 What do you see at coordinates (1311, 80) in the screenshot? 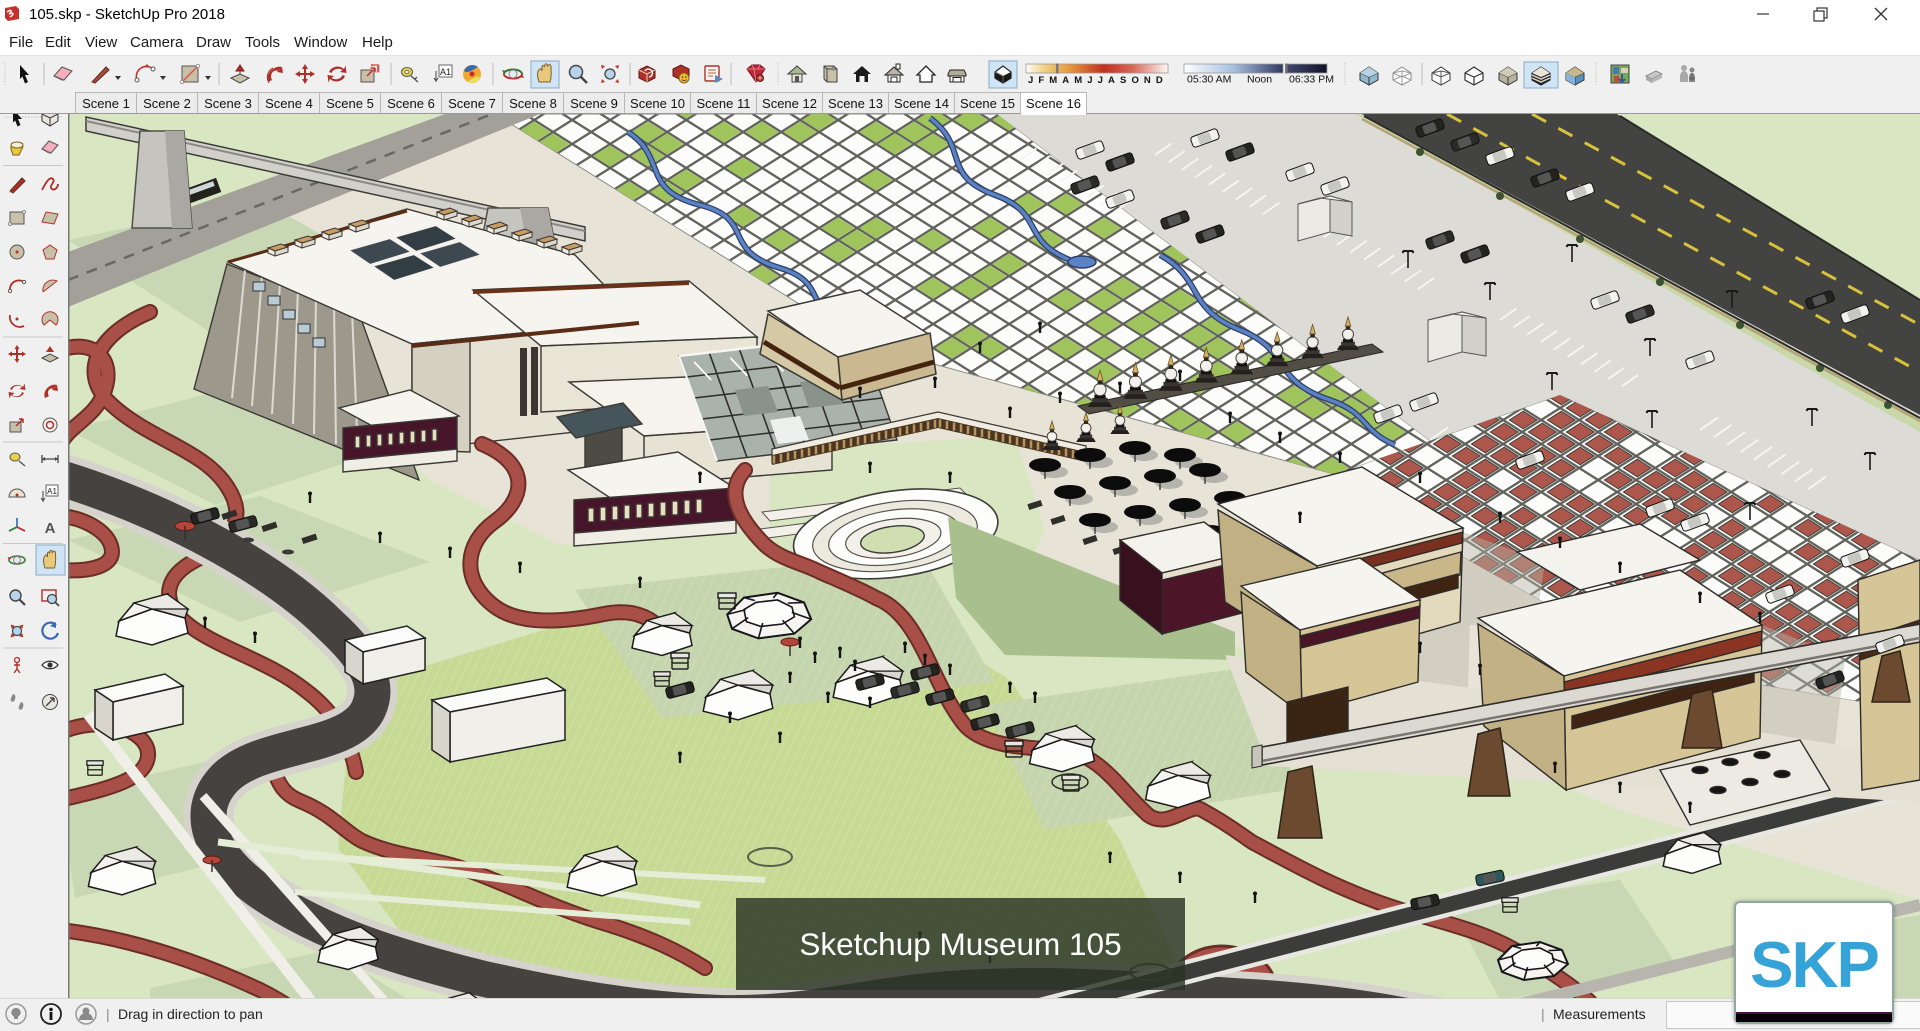
I see `svg-text: 06:33 PM` at bounding box center [1311, 80].